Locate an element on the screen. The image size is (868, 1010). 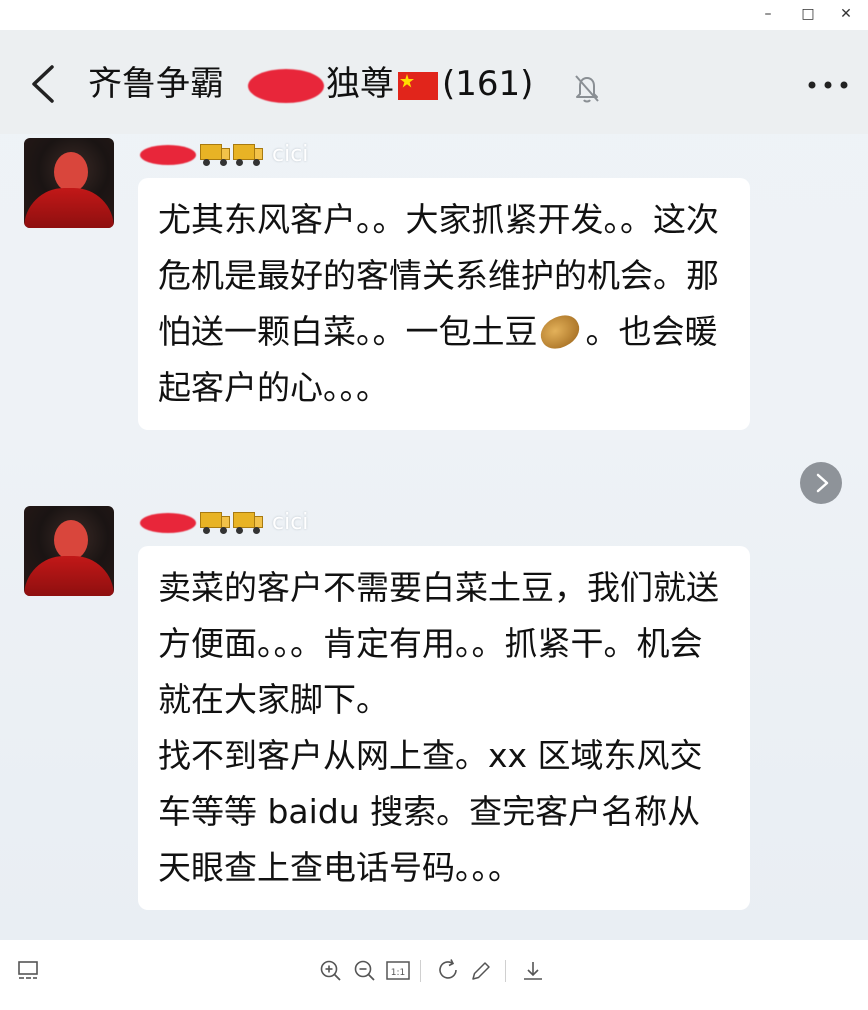
viewer-toolbar: 1:1 is located at coordinates (434, 975).